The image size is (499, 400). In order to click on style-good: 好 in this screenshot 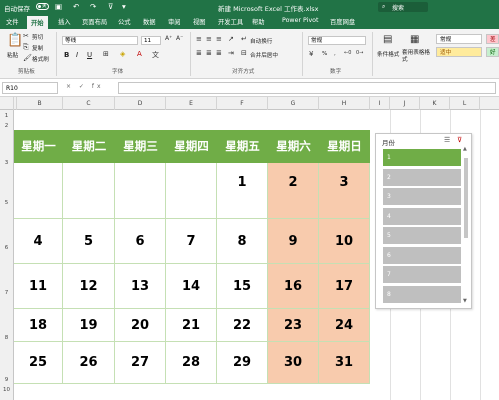, I will do `click(492, 52)`.